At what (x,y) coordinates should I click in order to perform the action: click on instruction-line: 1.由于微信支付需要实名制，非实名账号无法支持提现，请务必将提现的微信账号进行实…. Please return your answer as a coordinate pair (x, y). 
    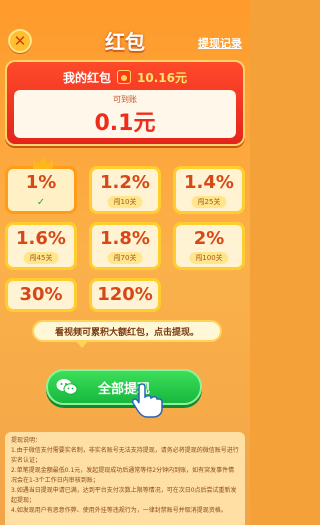
    Looking at the image, I should click on (125, 455).